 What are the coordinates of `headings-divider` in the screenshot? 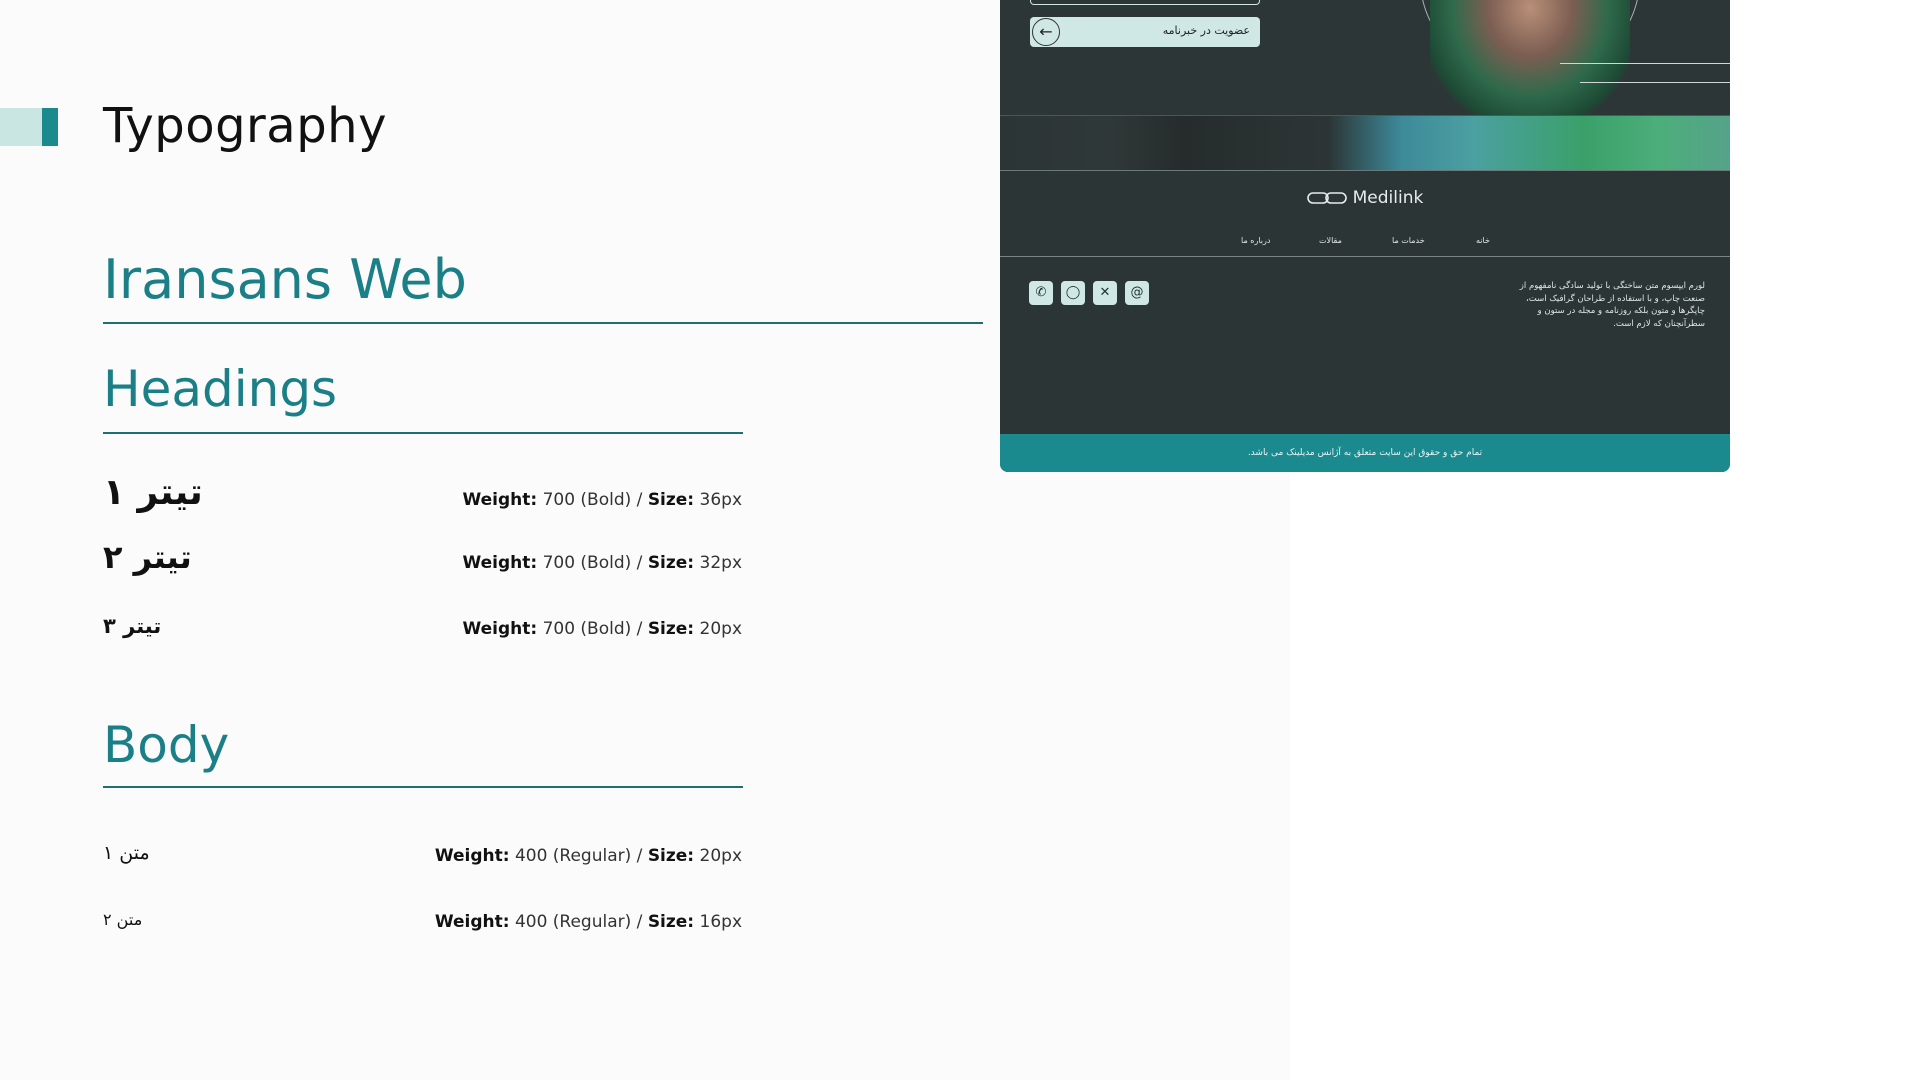 It's located at (423, 433).